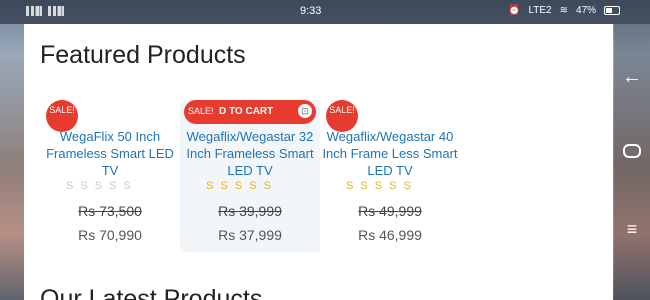 Image resolution: width=650 pixels, height=300 pixels. I want to click on product-title: WegaFlix 50 Inch Frameless Smart LED TV, so click(110, 153).